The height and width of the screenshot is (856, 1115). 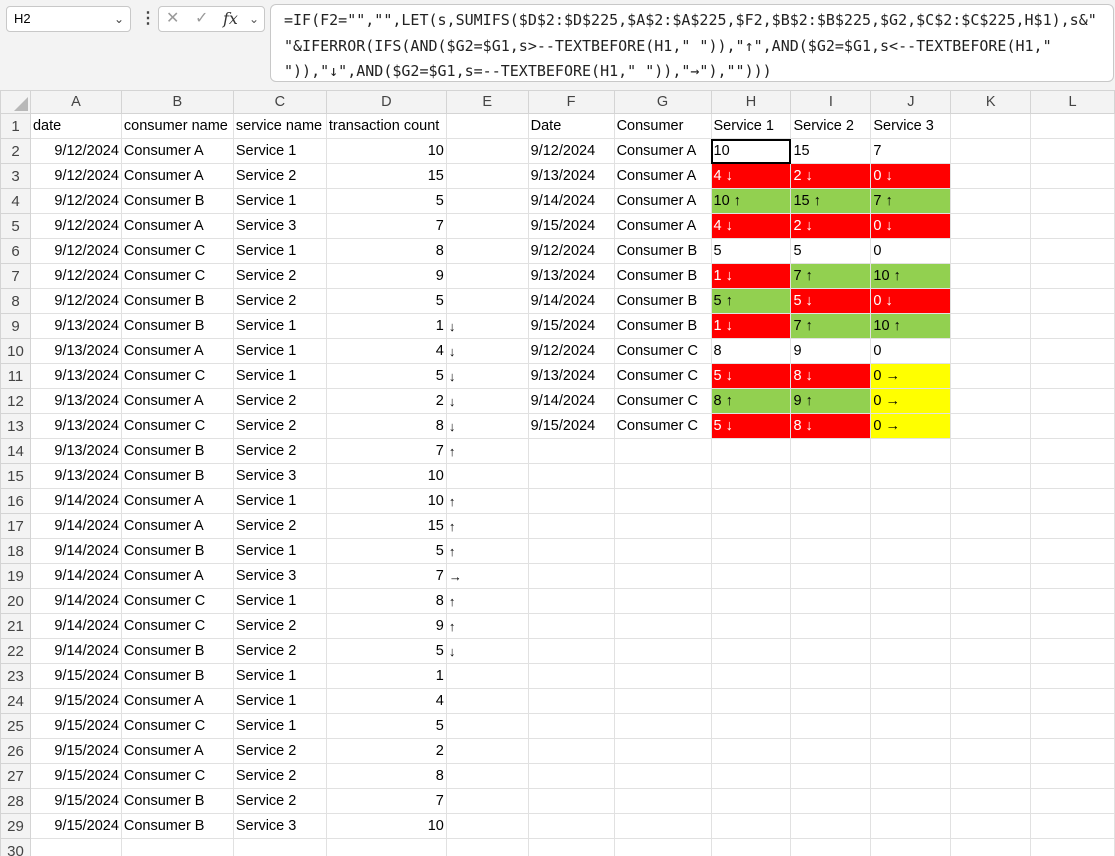 What do you see at coordinates (1072, 801) in the screenshot?
I see `cell-l28` at bounding box center [1072, 801].